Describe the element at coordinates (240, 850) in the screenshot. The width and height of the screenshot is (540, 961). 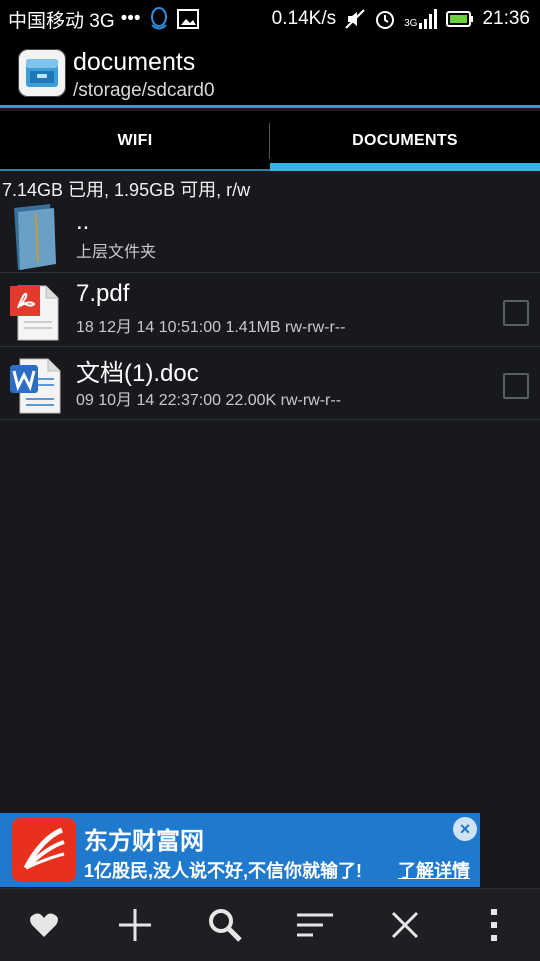
I see `ad-banner: 东方财富网 1亿股民,没人说不好,不信你就输了! 了解详情 ×` at that location.